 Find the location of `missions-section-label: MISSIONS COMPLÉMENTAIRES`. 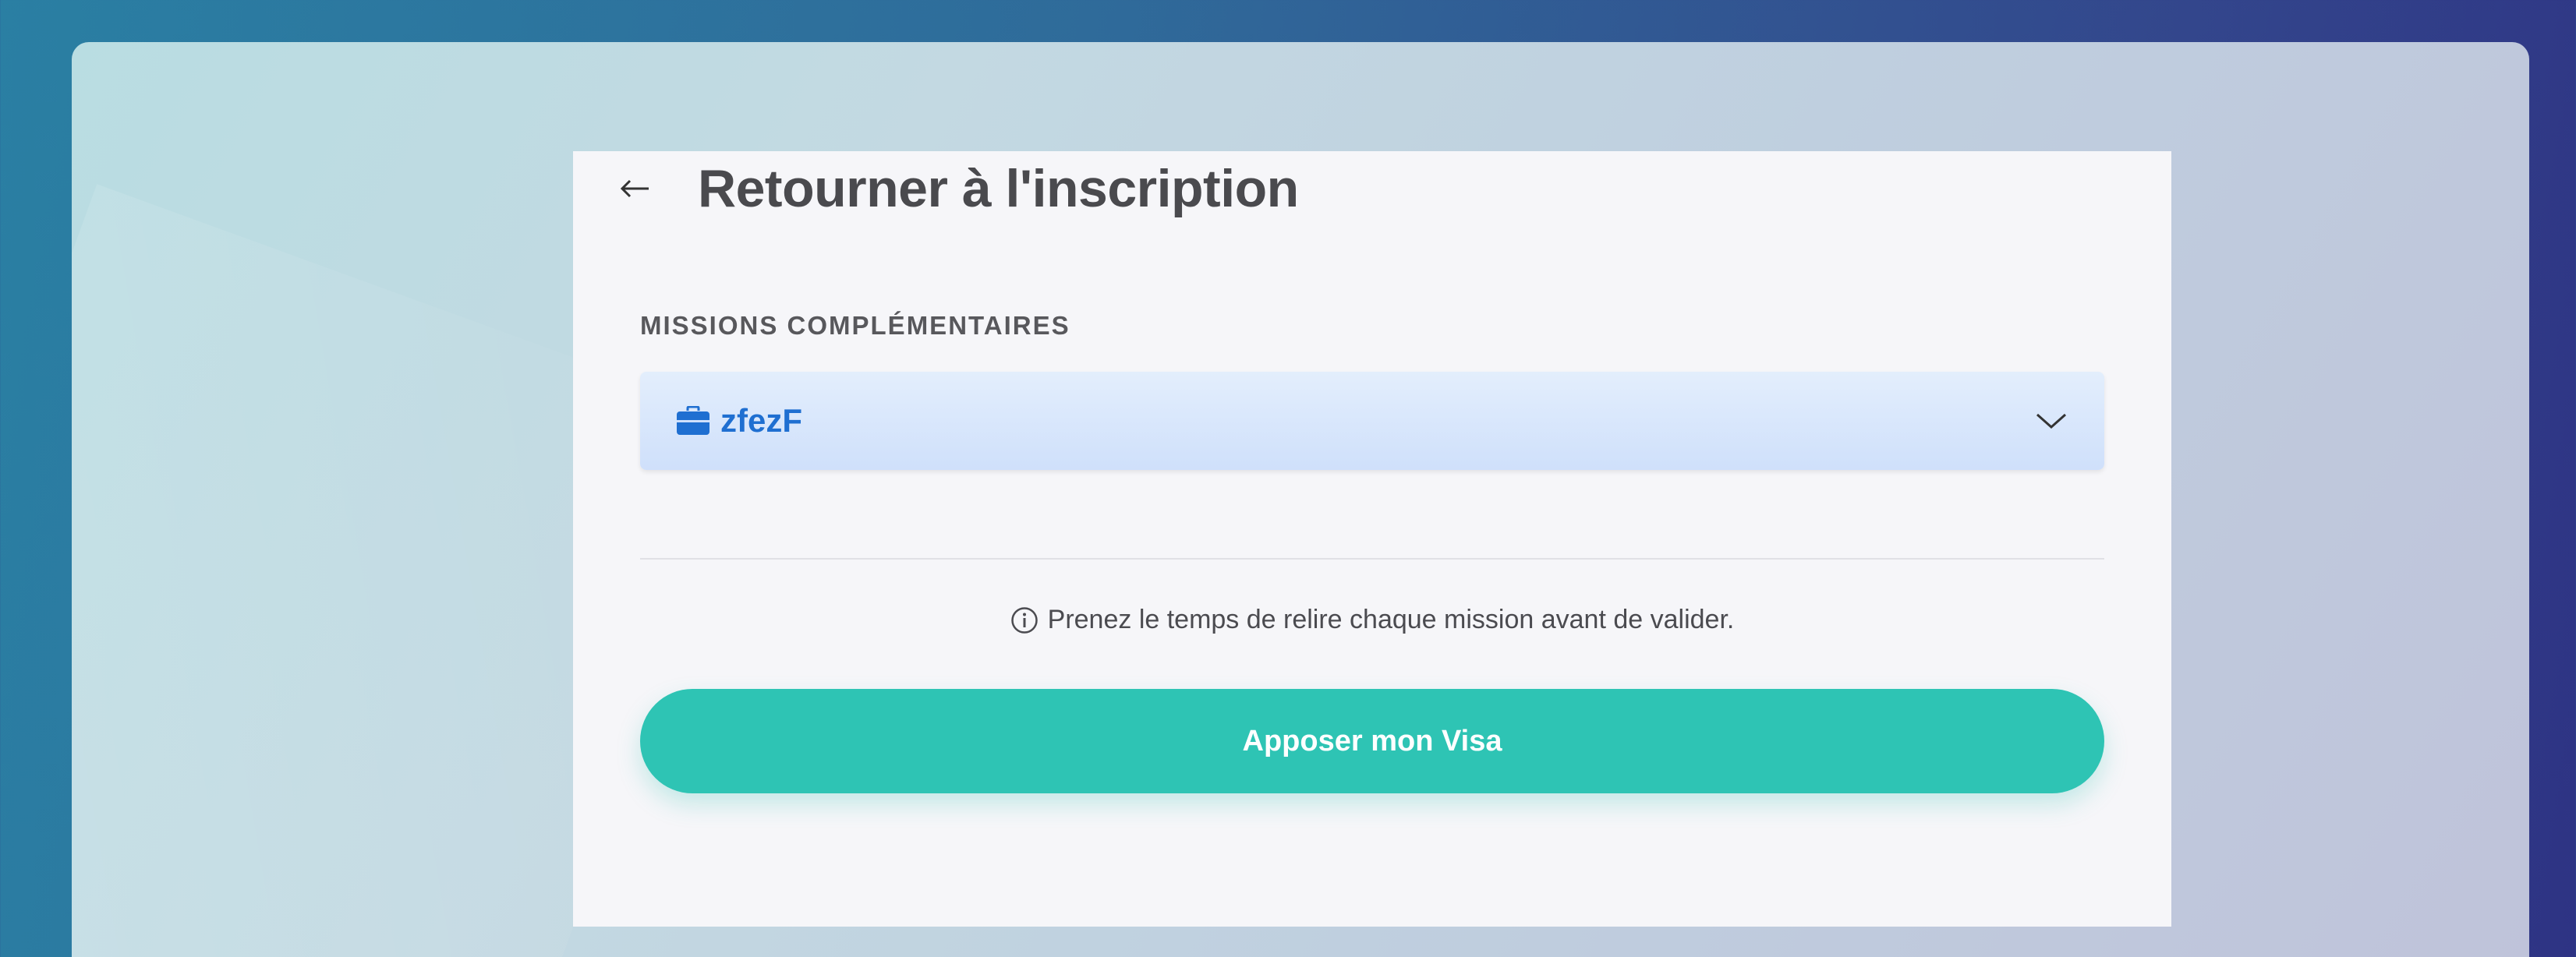

missions-section-label: MISSIONS COMPLÉMENTAIRES is located at coordinates (855, 325).